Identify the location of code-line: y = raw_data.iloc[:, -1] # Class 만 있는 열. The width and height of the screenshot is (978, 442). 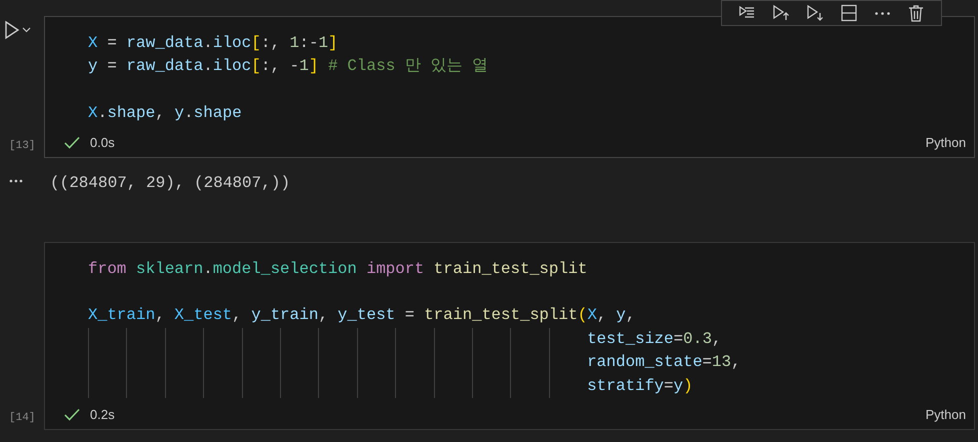
(288, 67).